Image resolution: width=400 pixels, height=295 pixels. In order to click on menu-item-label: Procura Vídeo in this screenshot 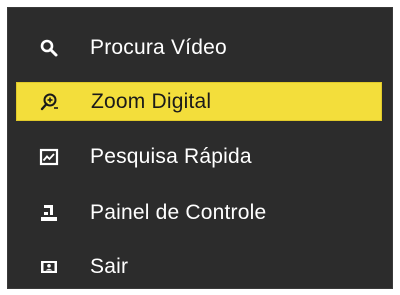, I will do `click(158, 47)`.